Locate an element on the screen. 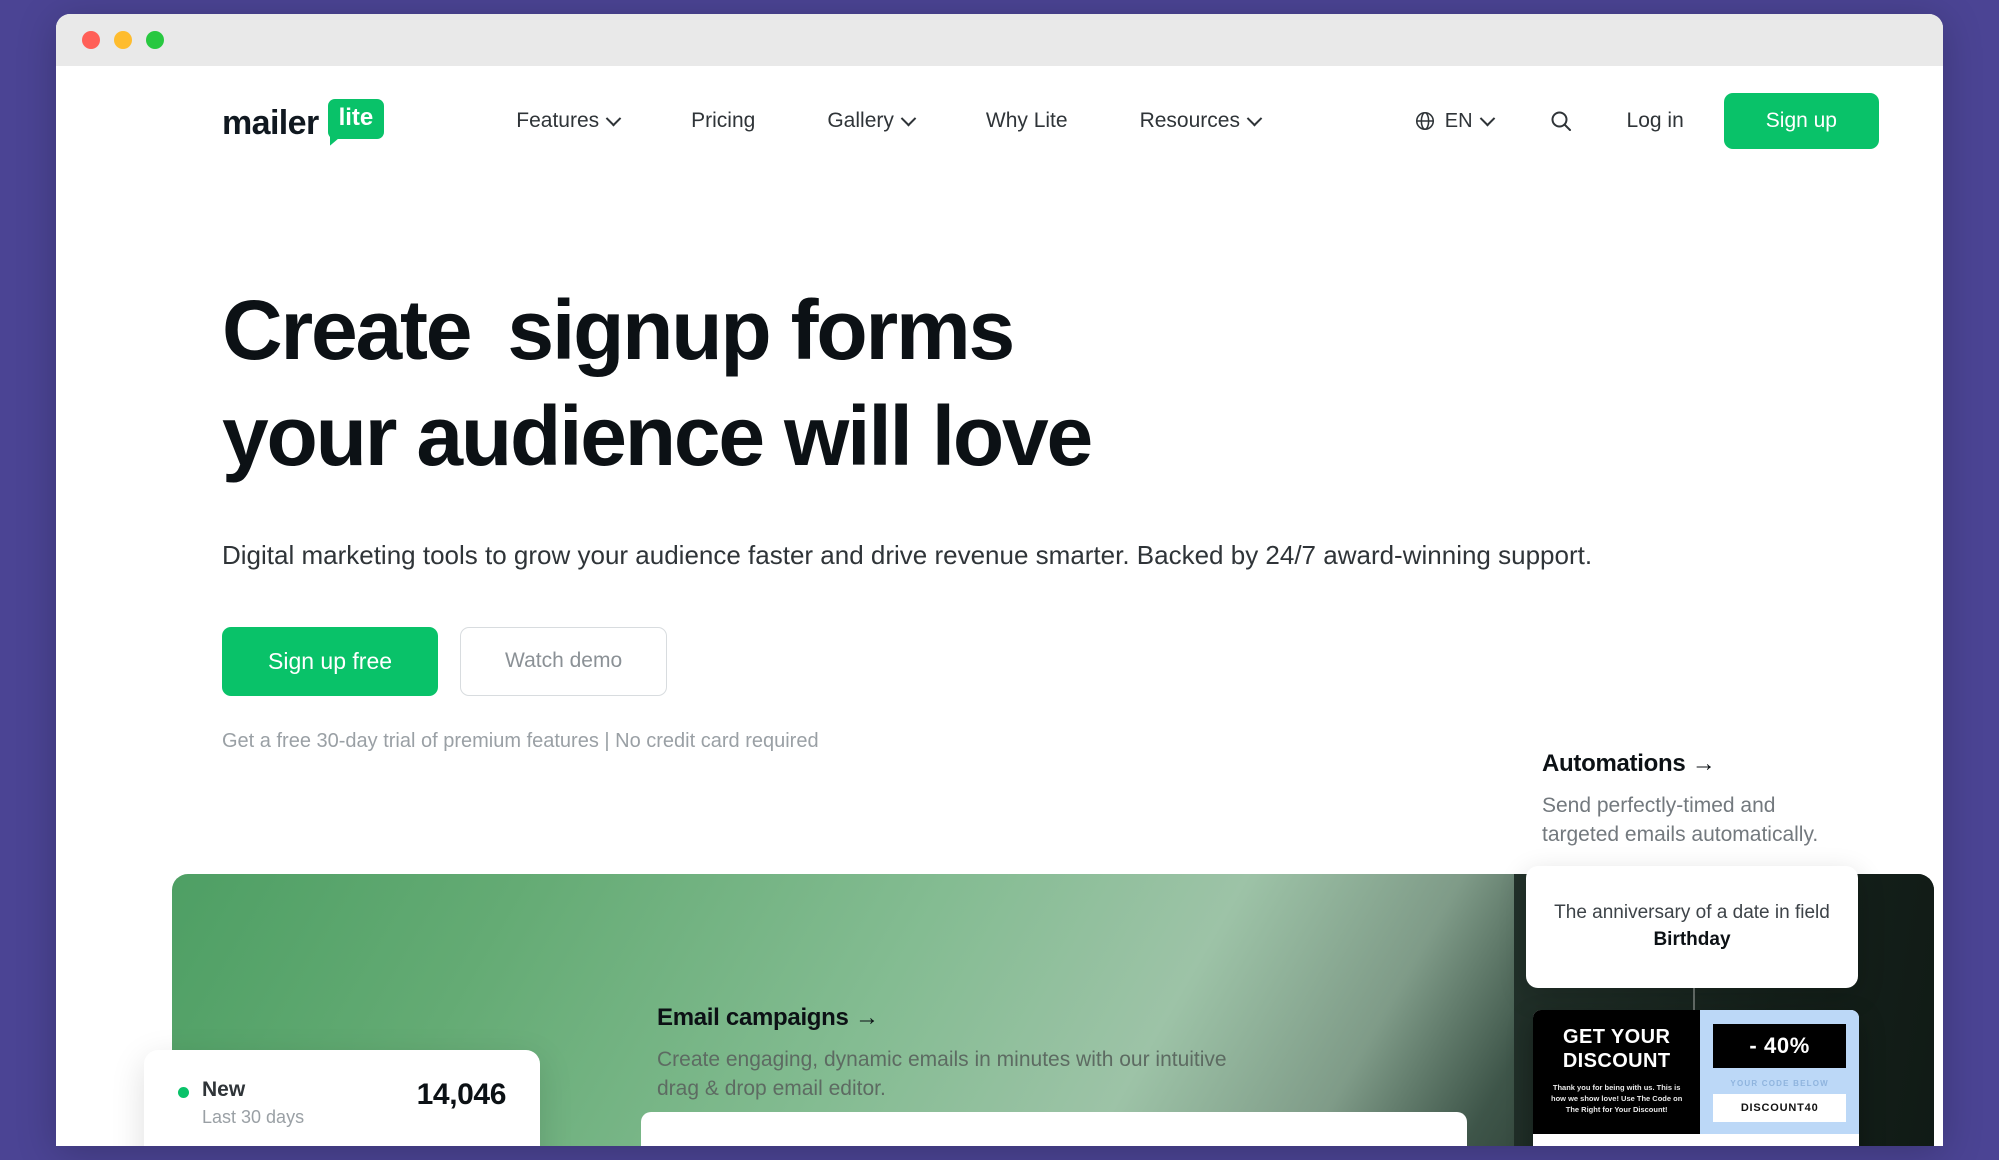 The height and width of the screenshot is (1160, 1999). globe-icon is located at coordinates (1424, 121).